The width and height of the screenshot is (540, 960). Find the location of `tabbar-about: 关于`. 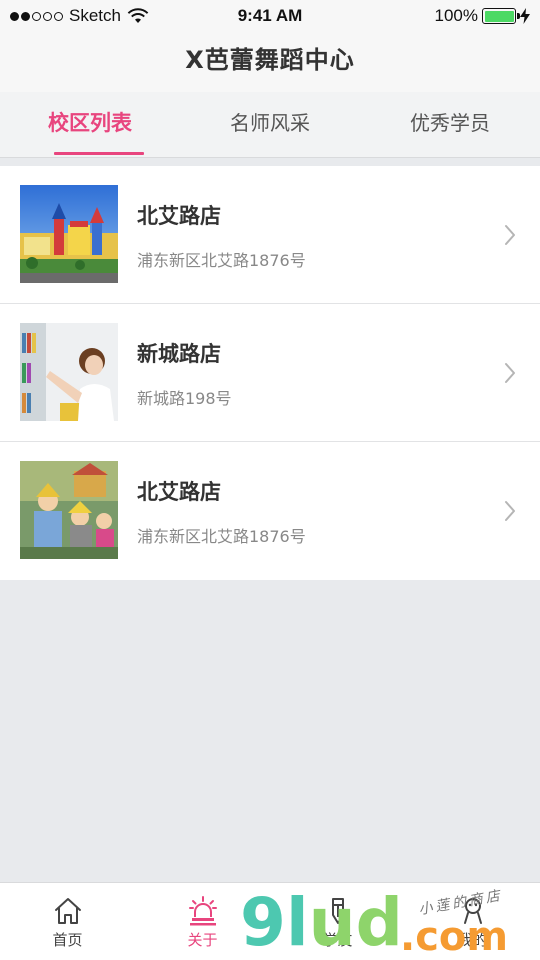

tabbar-about: 关于 is located at coordinates (202, 921).